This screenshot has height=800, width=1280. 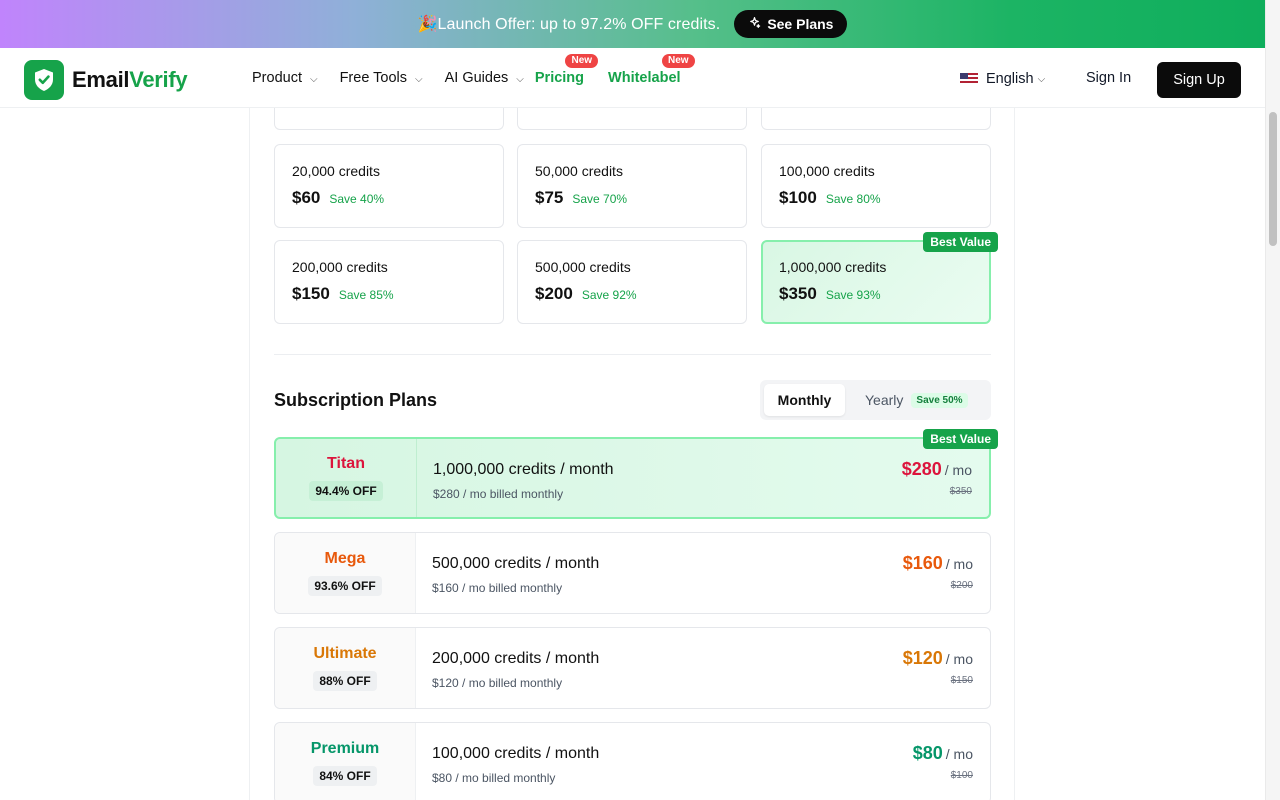 What do you see at coordinates (345, 573) in the screenshot?
I see `plan-tier: Mega 93.6% OFF` at bounding box center [345, 573].